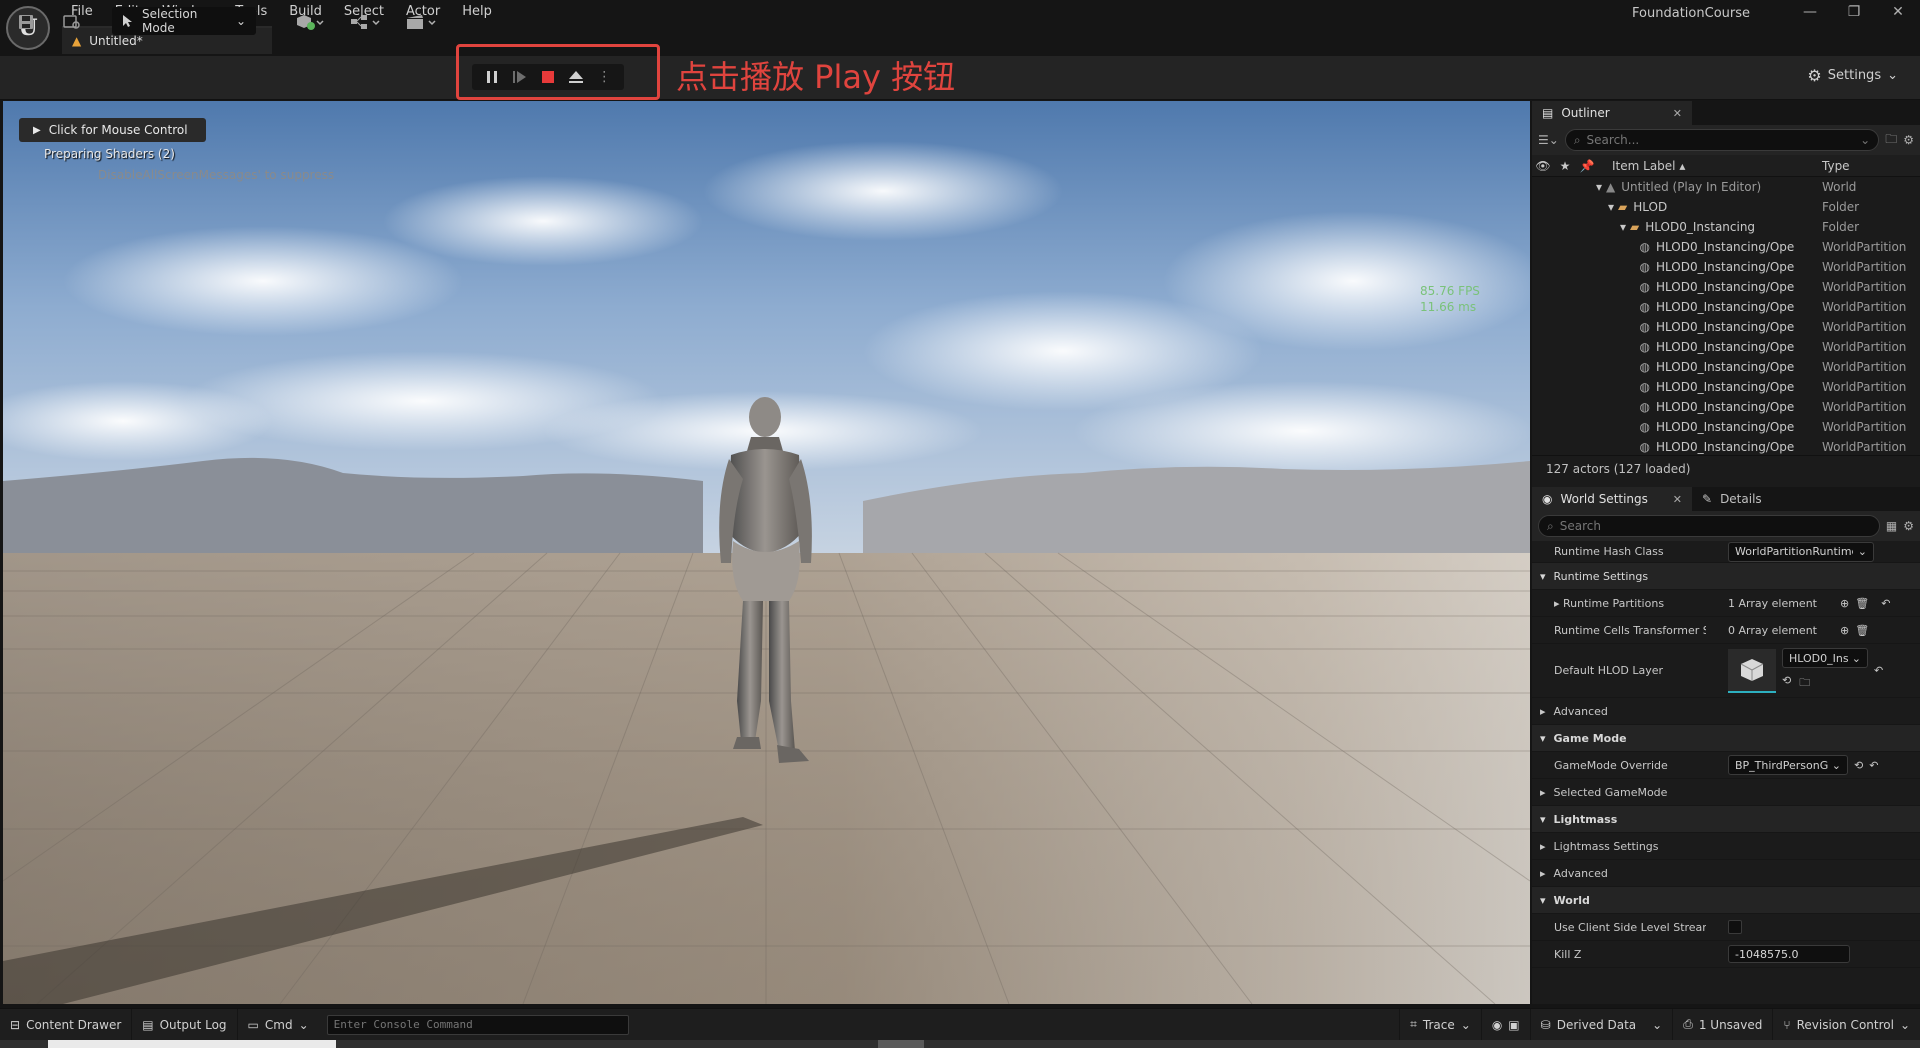 This screenshot has height=1048, width=1920. Describe the element at coordinates (72, 22) in the screenshot. I see `browse-level-icon` at that location.